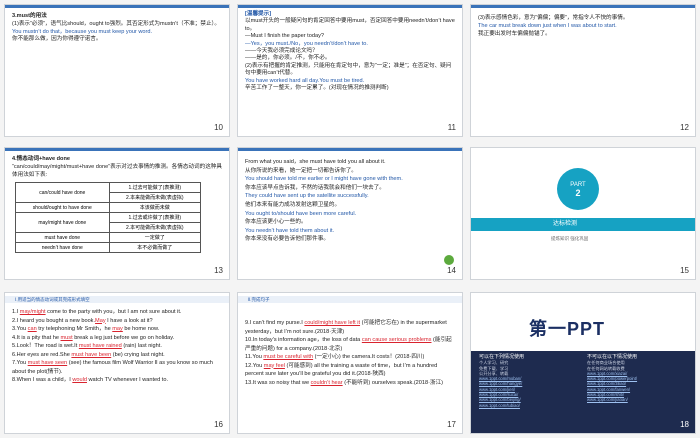  Describe the element at coordinates (350, 299) in the screenshot. I see `exercise-header-bar` at that location.